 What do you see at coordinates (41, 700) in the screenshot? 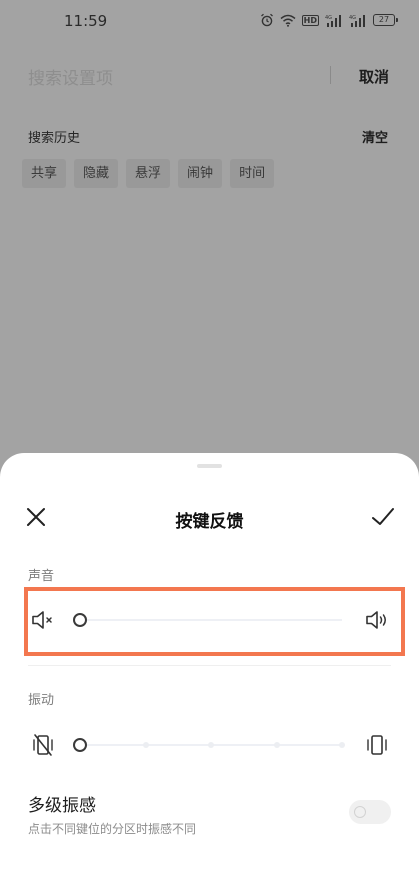
I see `vibration-label: 振动` at bounding box center [41, 700].